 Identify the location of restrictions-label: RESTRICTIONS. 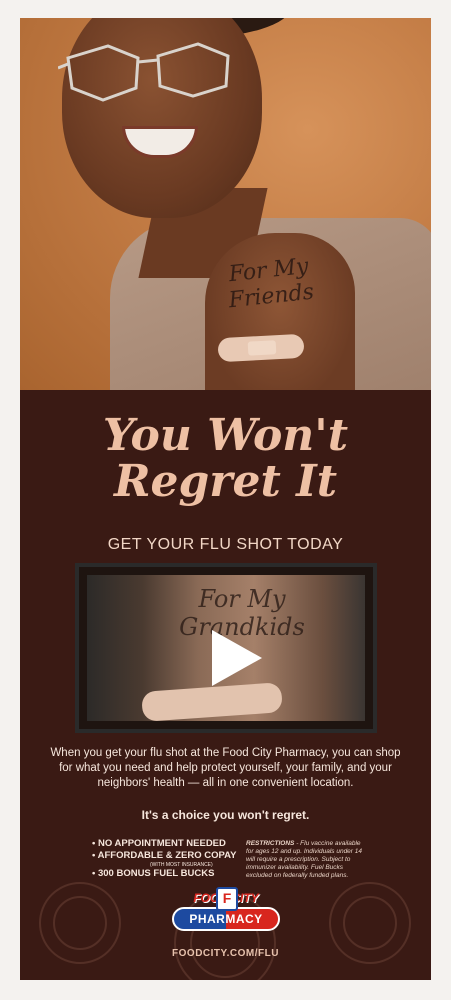
(270, 843).